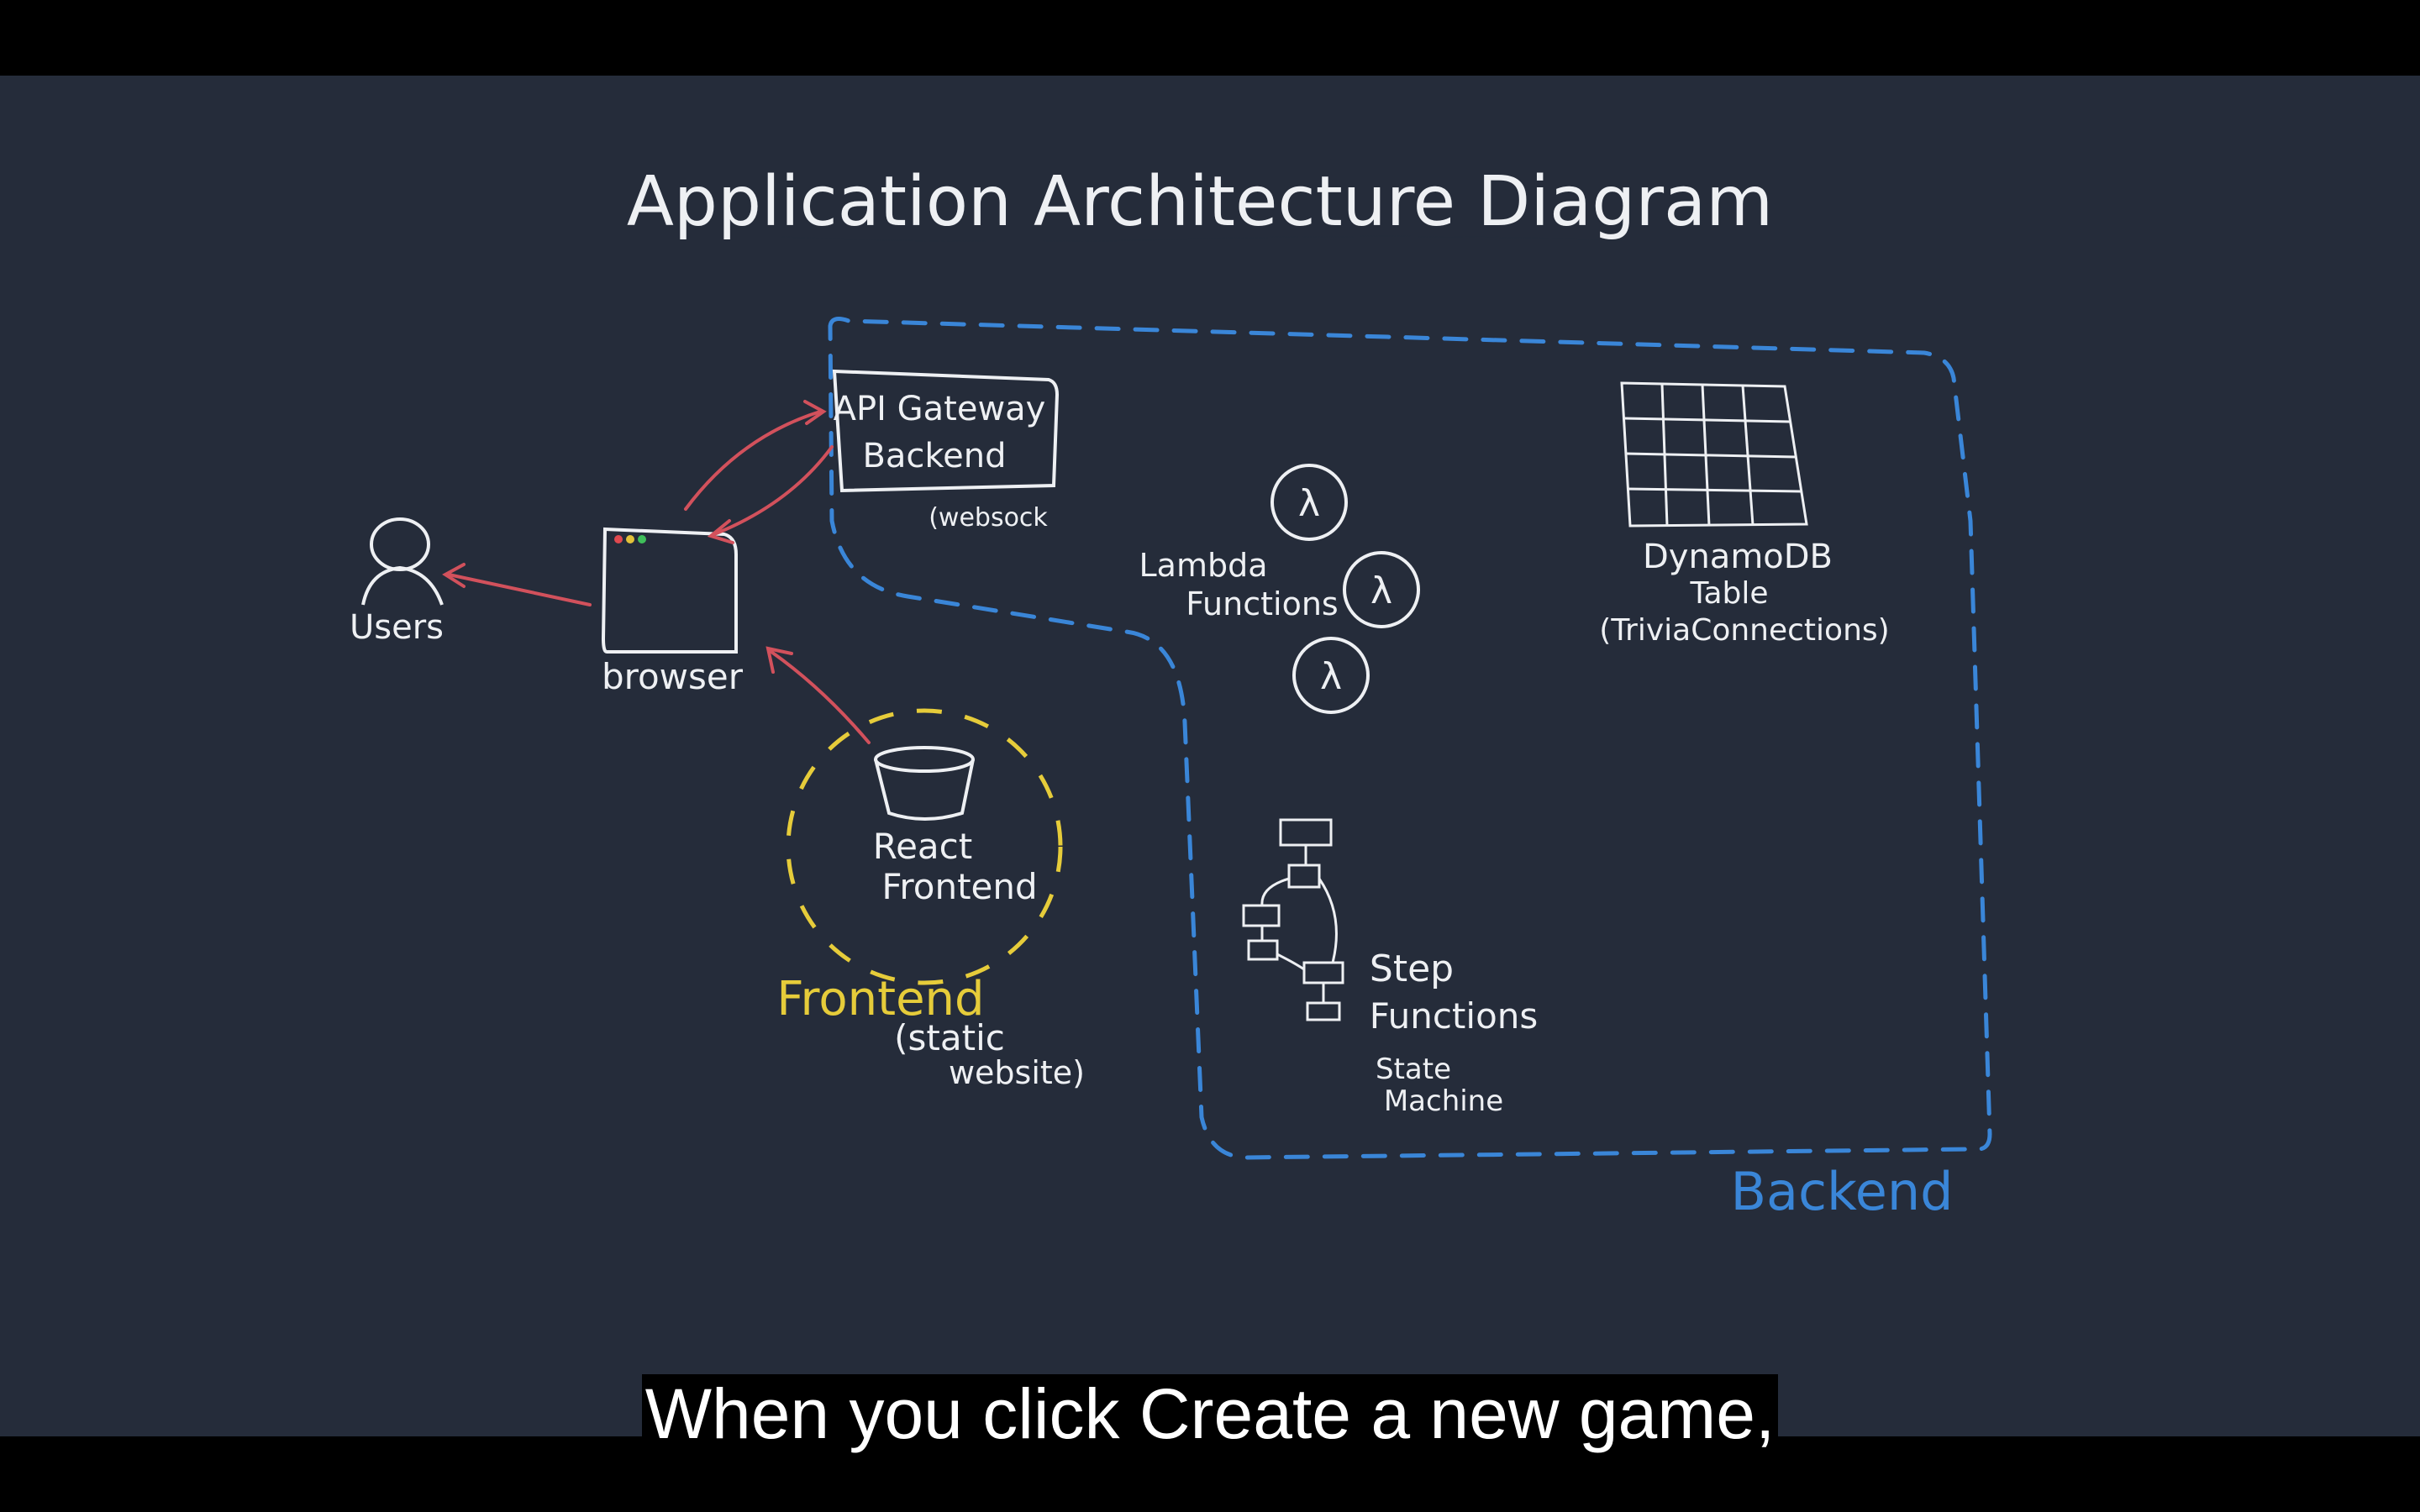  Describe the element at coordinates (989, 518) in the screenshot. I see `api-gateway-note: (websock` at that location.